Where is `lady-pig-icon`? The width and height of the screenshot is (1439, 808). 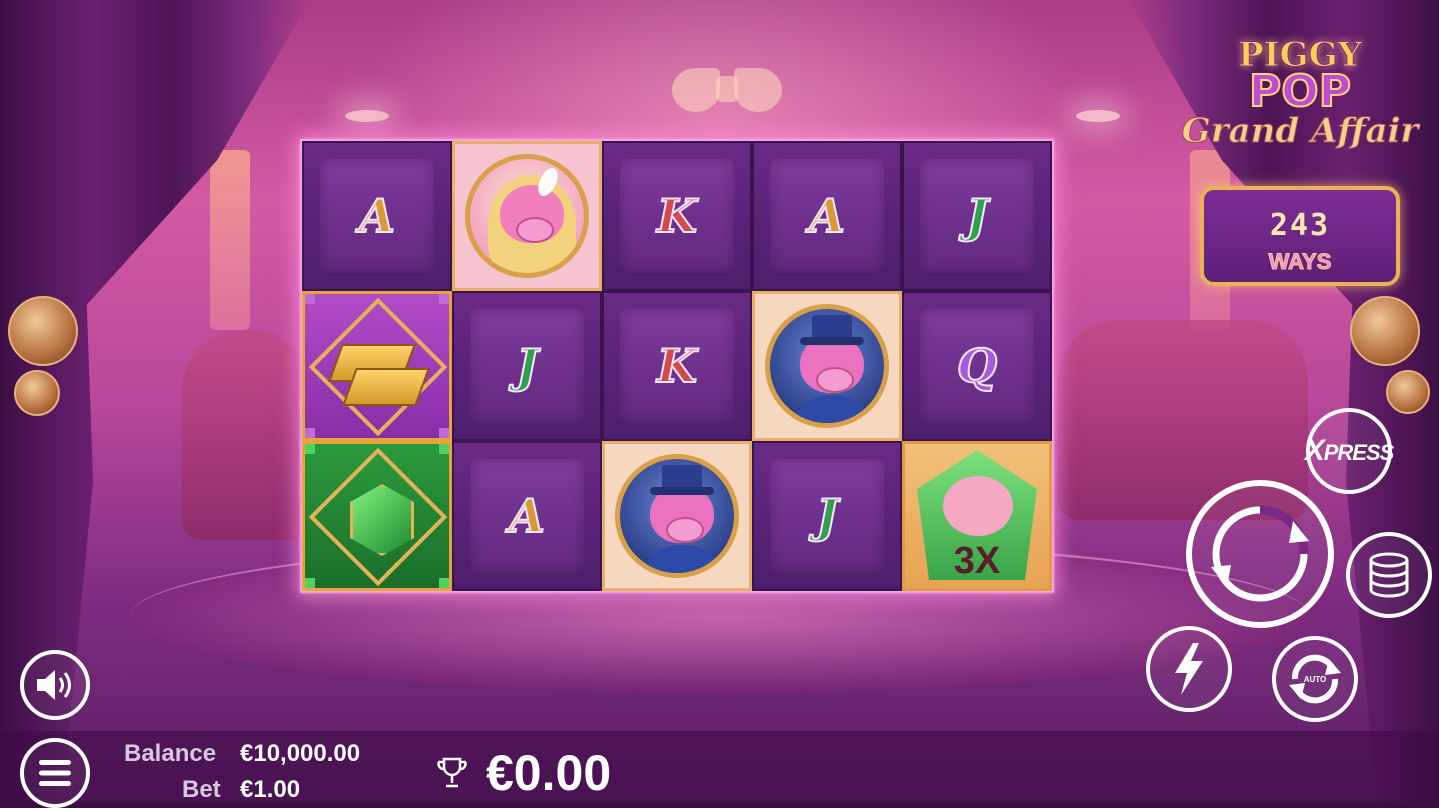
lady-pig-icon is located at coordinates (527, 216).